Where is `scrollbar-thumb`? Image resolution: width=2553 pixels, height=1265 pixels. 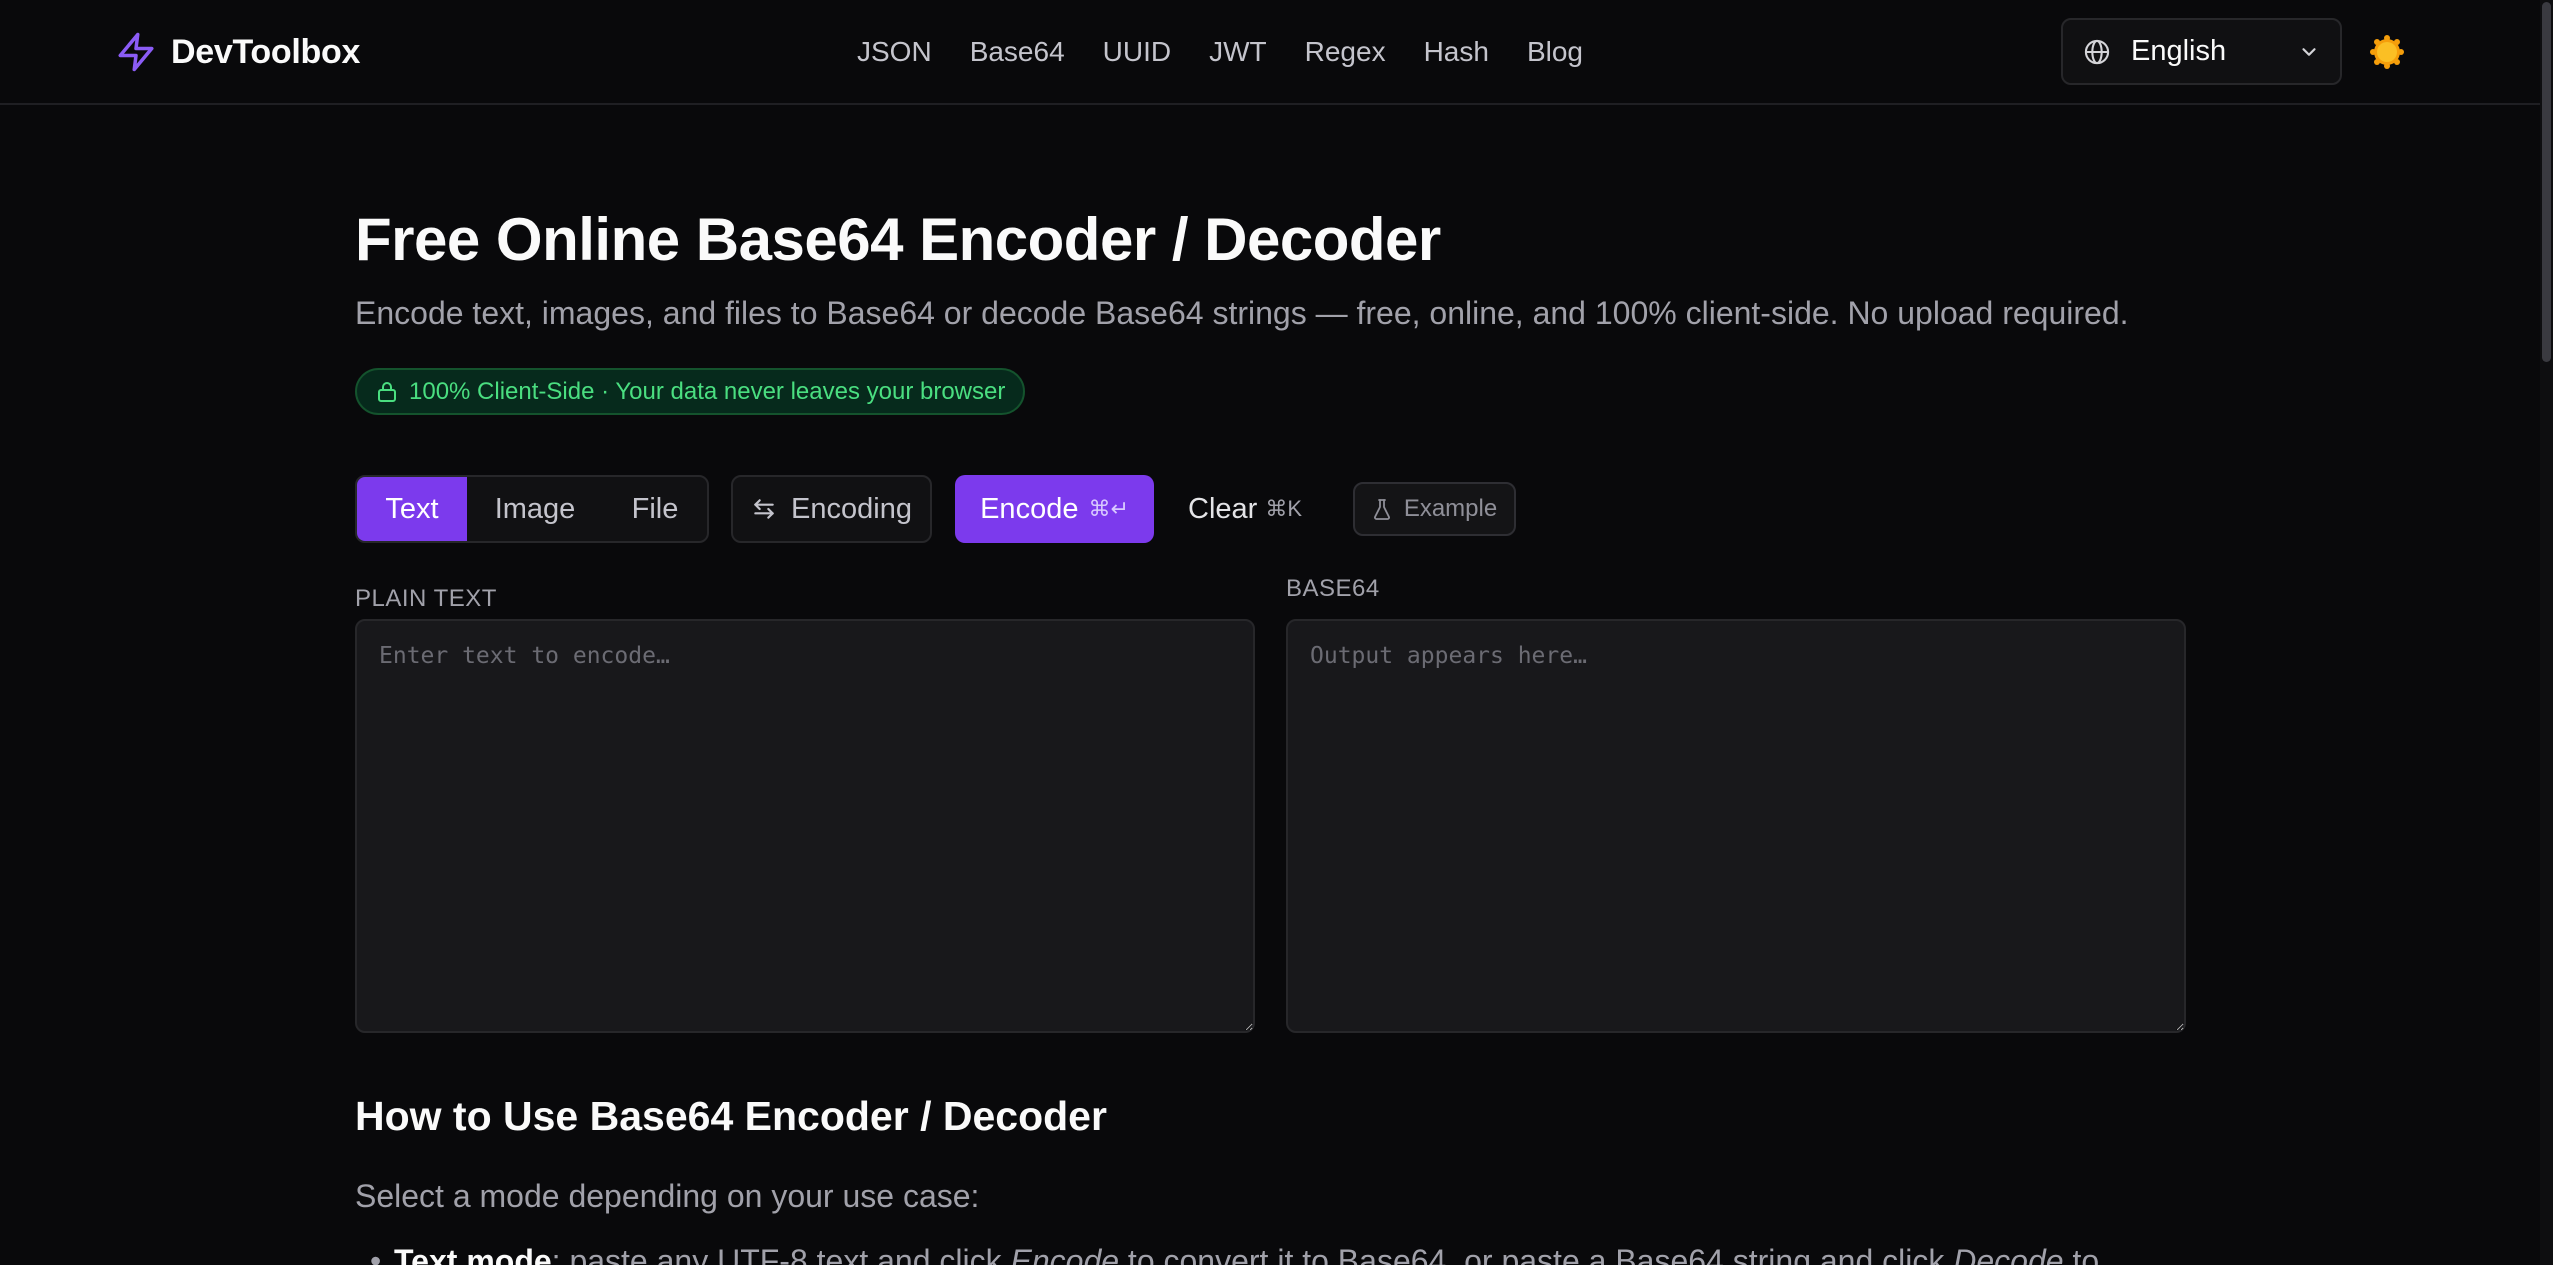 scrollbar-thumb is located at coordinates (2546, 182).